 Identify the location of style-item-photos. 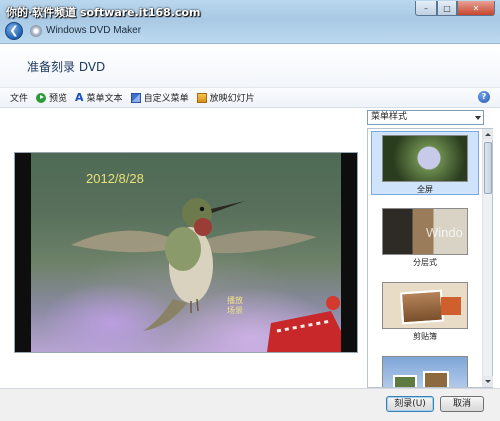
(425, 370).